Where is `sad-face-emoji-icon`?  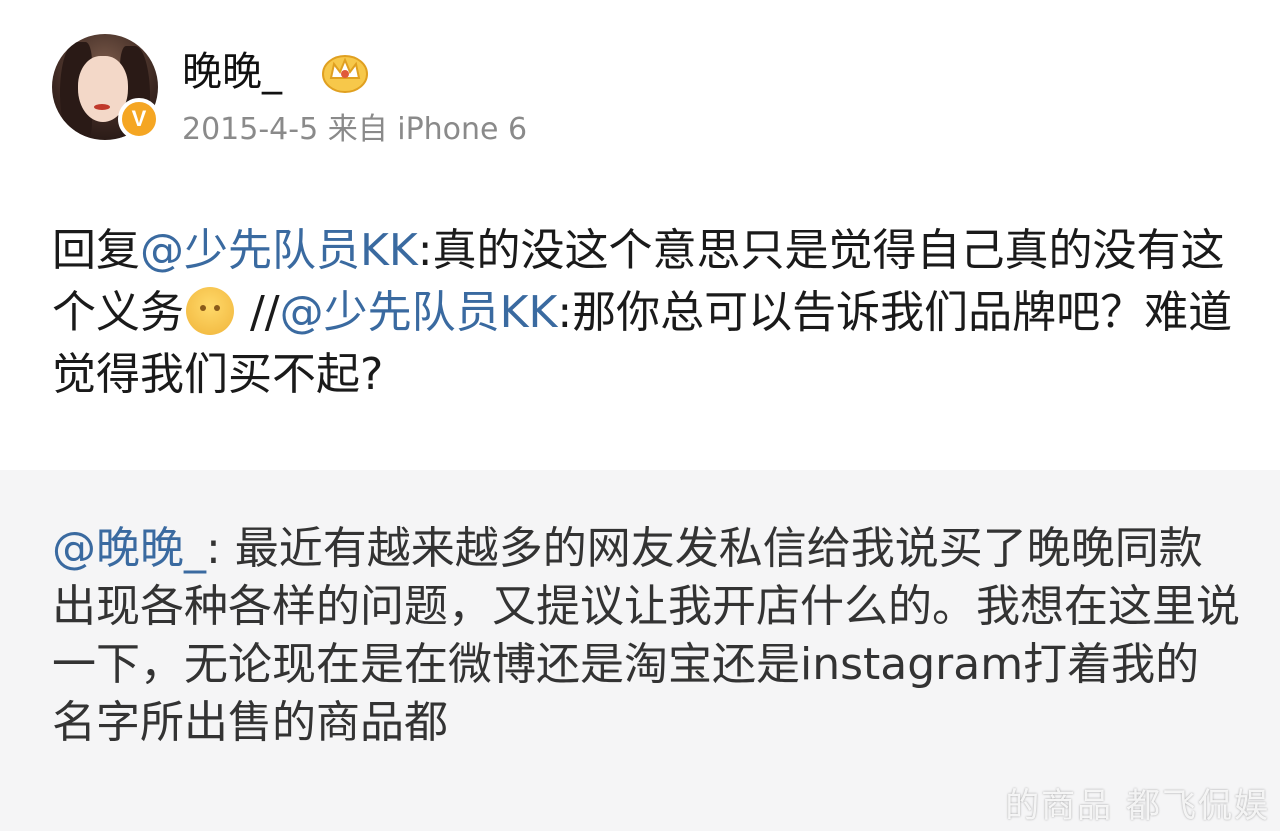
sad-face-emoji-icon is located at coordinates (210, 311).